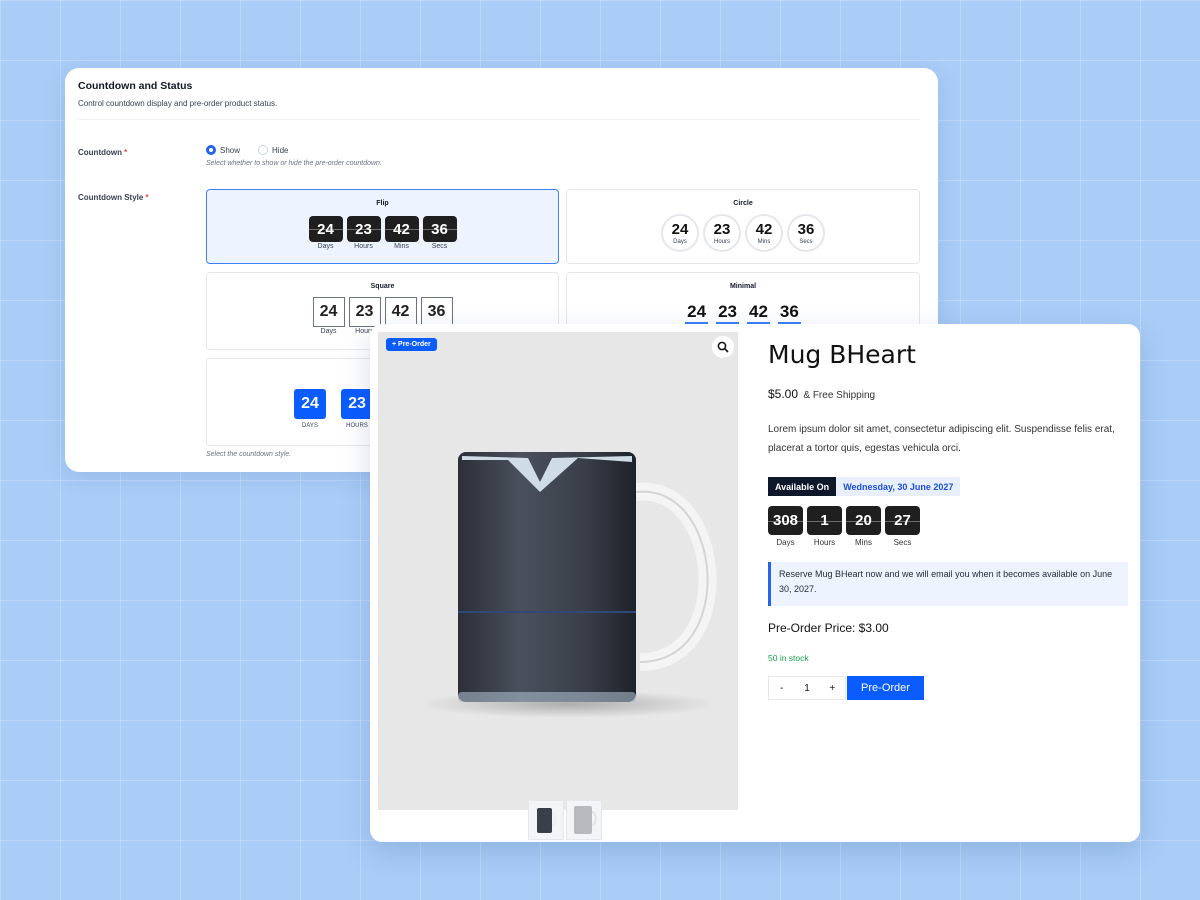  What do you see at coordinates (499, 119) in the screenshot?
I see `divider` at bounding box center [499, 119].